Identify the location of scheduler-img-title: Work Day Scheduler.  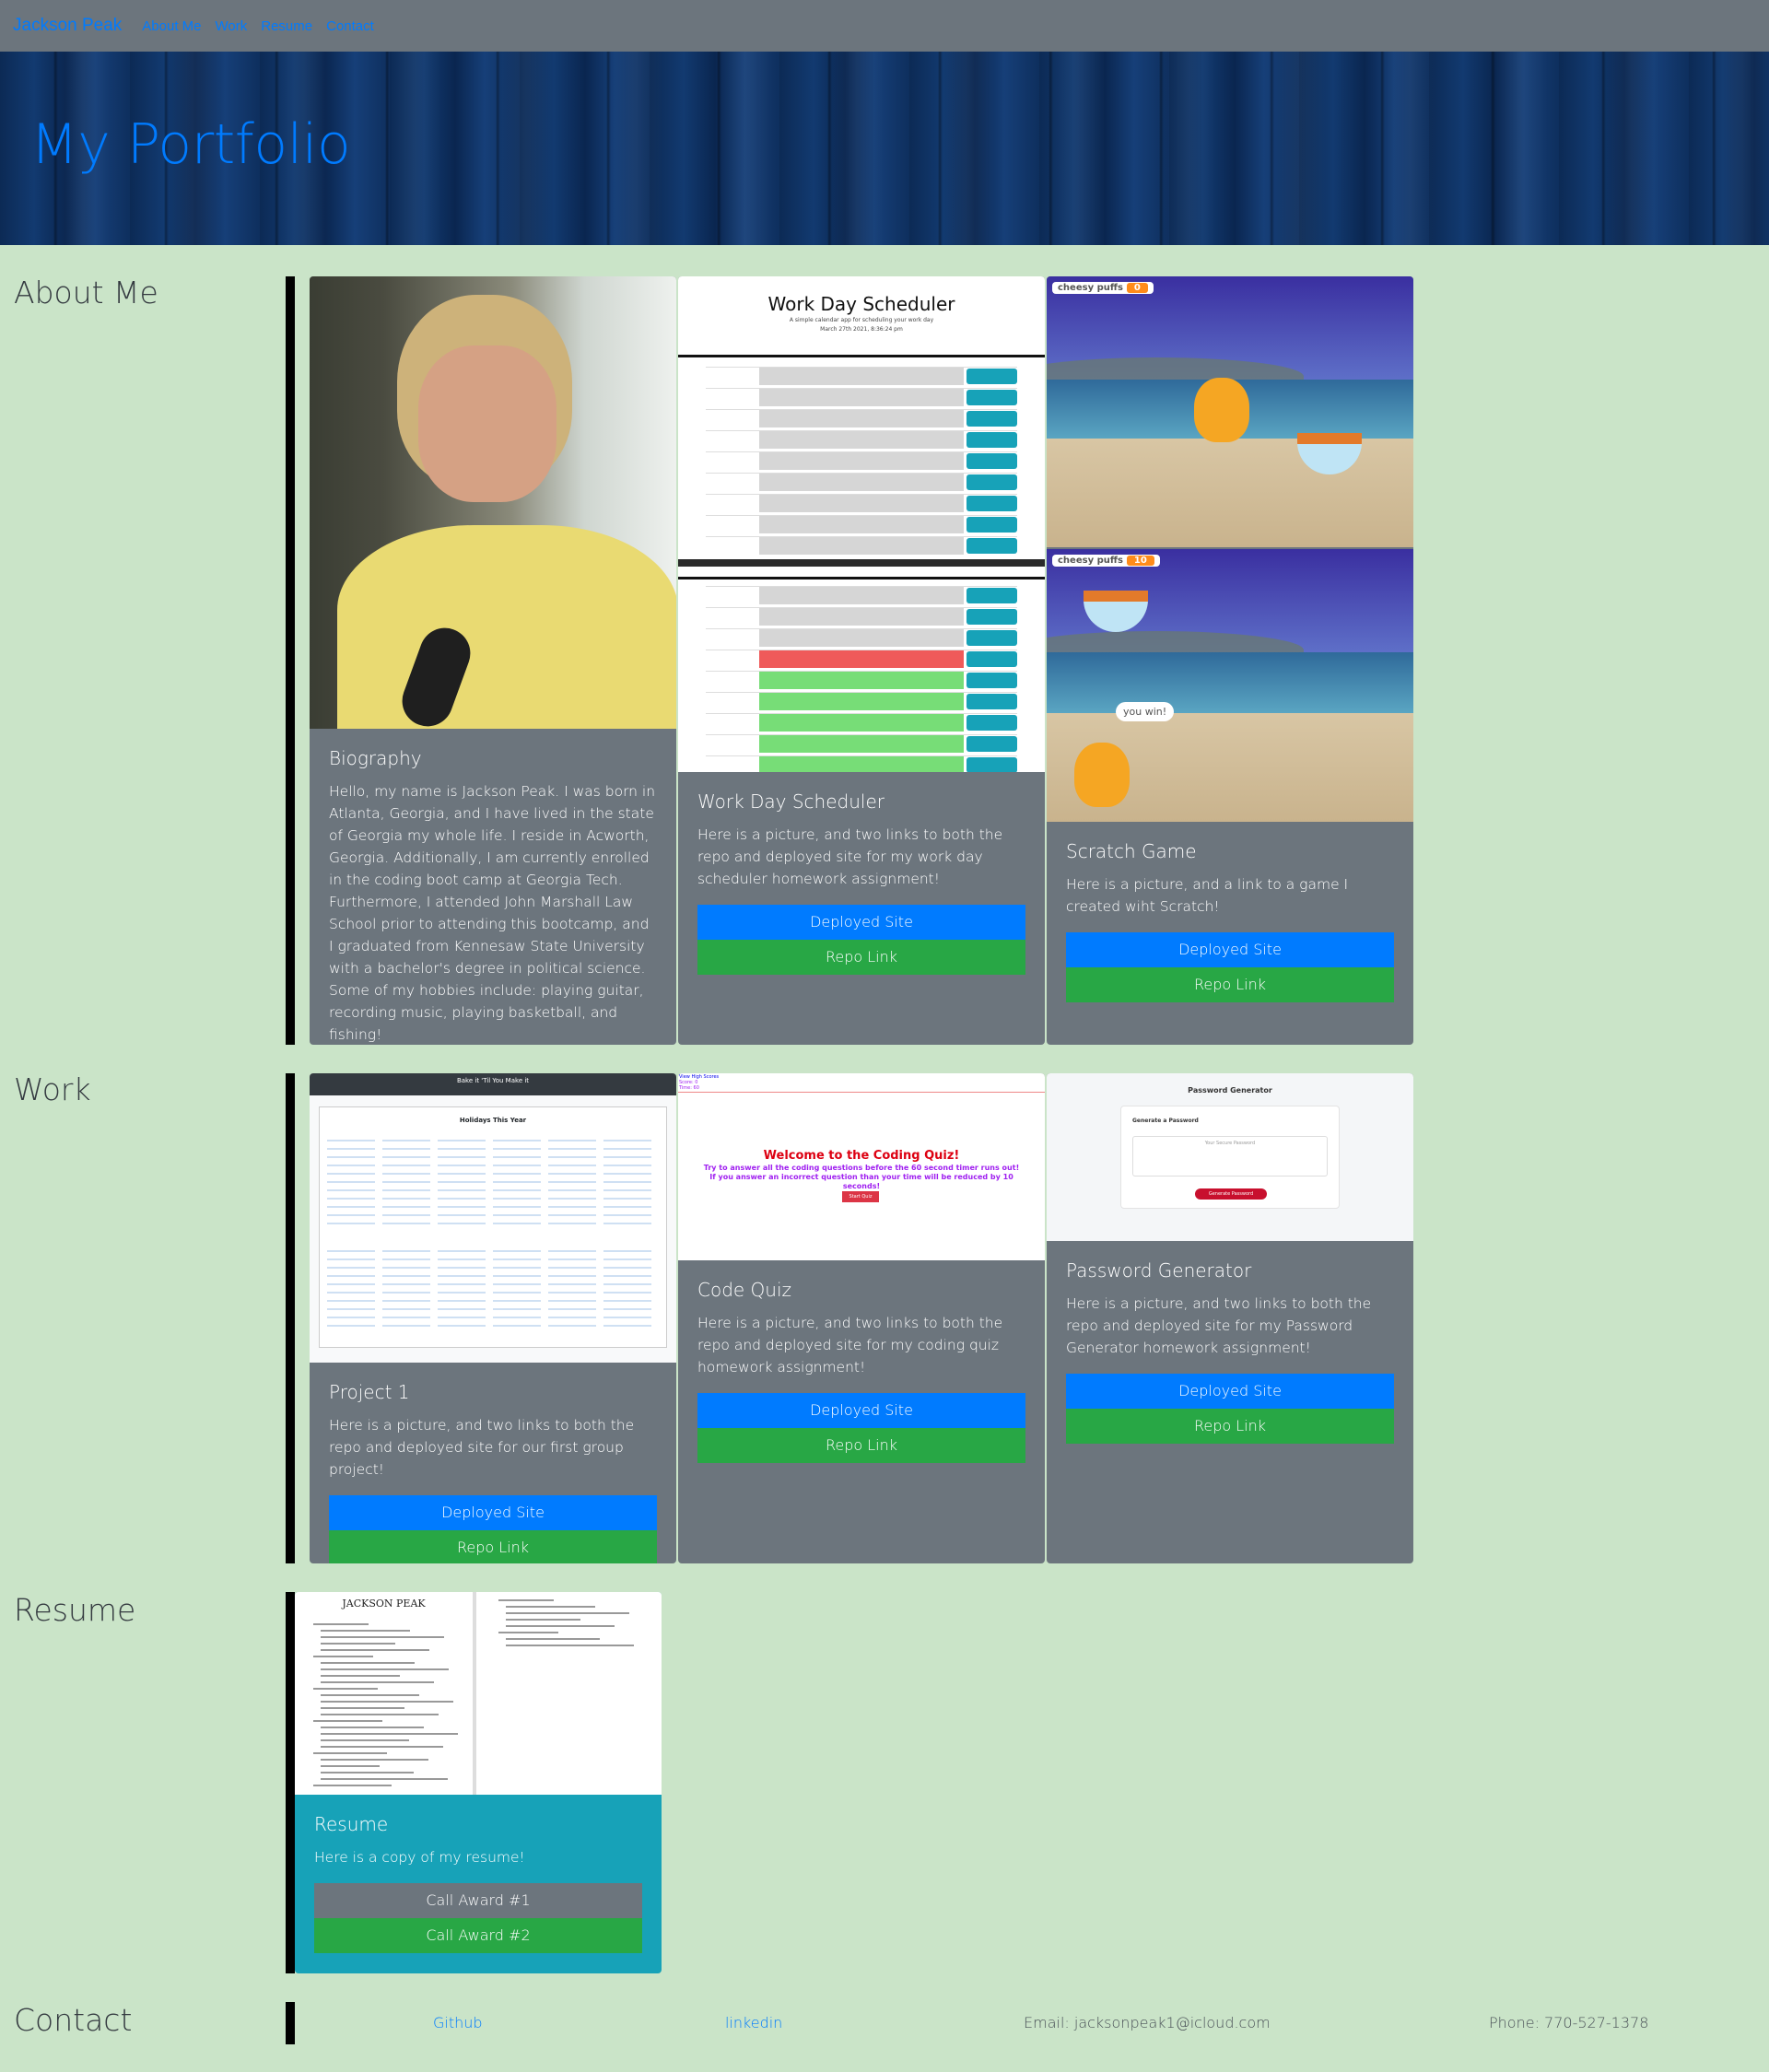
(861, 304).